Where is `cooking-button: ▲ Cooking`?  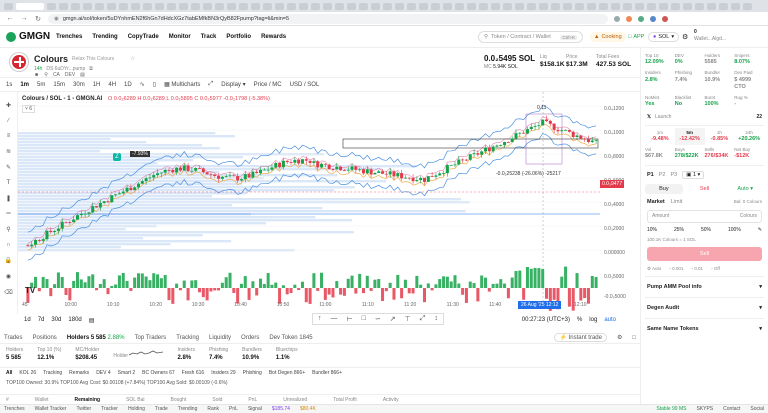 cooking-button: ▲ Cooking is located at coordinates (608, 37).